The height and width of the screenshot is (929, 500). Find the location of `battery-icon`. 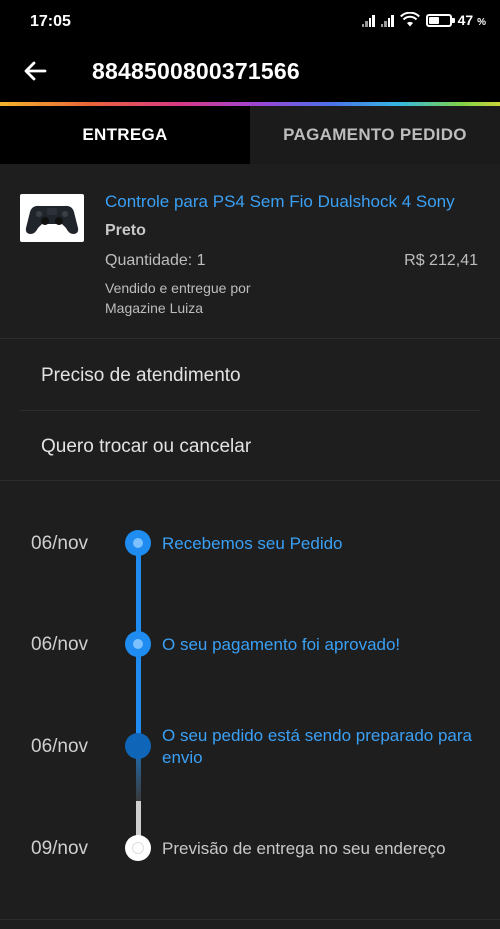

battery-icon is located at coordinates (440, 20).